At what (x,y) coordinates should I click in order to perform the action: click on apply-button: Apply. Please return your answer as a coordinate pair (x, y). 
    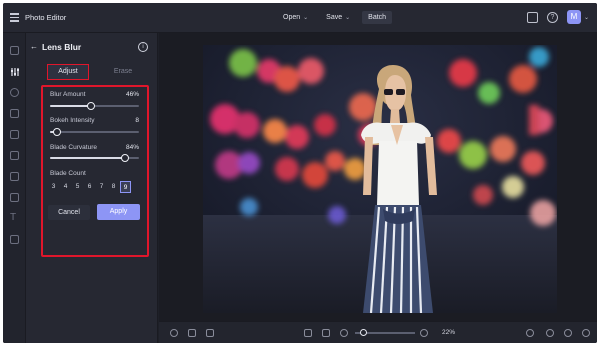
    Looking at the image, I should click on (118, 212).